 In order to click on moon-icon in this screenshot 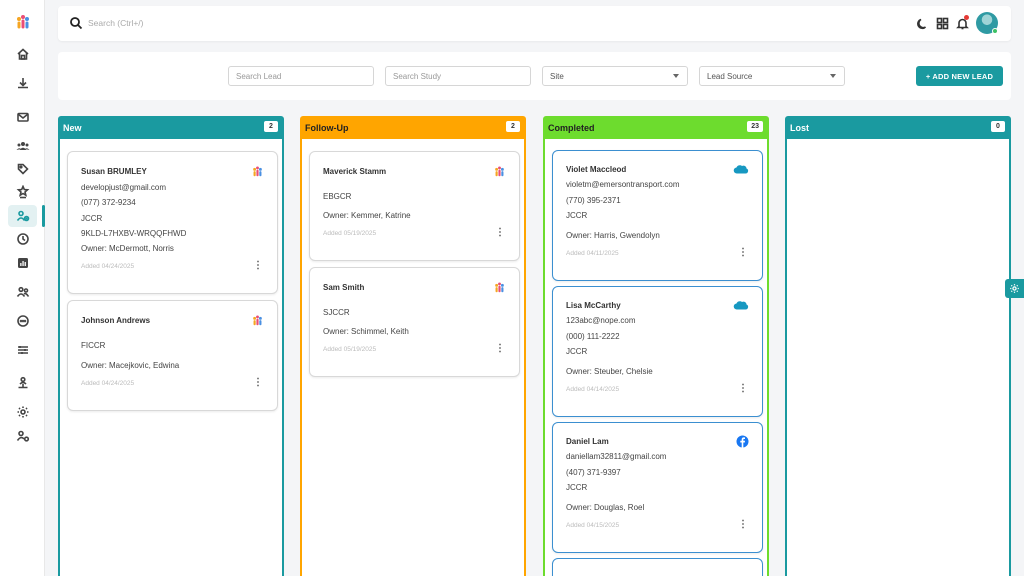, I will do `click(921, 23)`.